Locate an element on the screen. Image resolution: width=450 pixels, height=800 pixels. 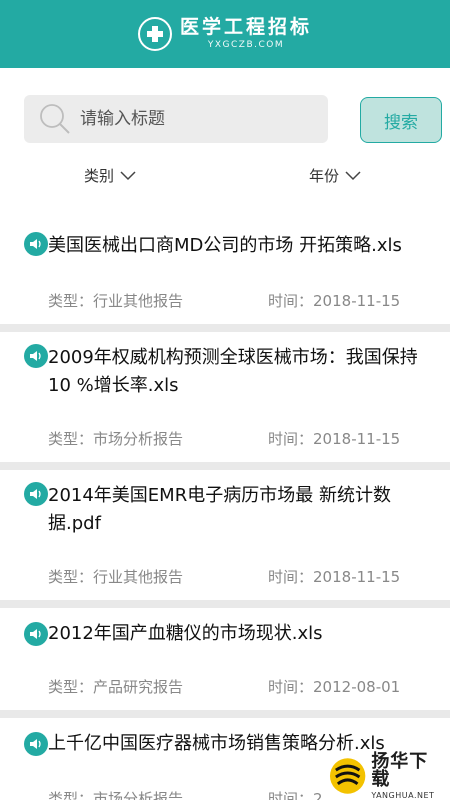
item-title: 2009年权威机构预测全球医械市场：我国保持10 %增长率.xls is located at coordinates (233, 371).